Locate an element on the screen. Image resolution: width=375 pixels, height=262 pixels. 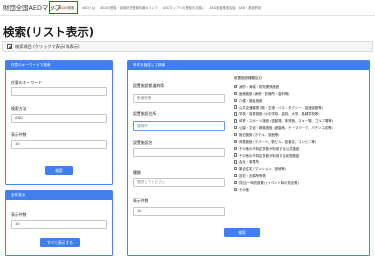
facility-type-label: その他 is located at coordinates (244, 189).